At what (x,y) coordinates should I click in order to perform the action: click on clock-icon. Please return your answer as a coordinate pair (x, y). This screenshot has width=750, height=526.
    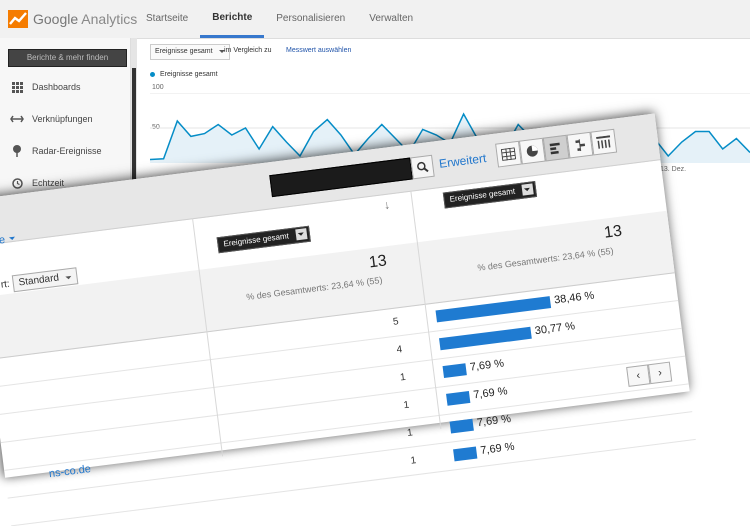
    Looking at the image, I should click on (17, 183).